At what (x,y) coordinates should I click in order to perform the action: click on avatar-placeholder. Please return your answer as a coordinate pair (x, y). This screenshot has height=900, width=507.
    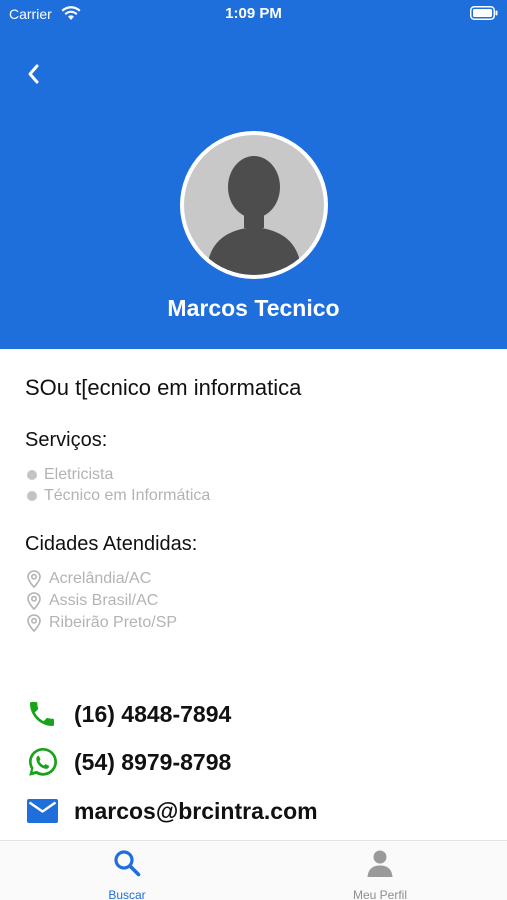
    Looking at the image, I should click on (254, 205).